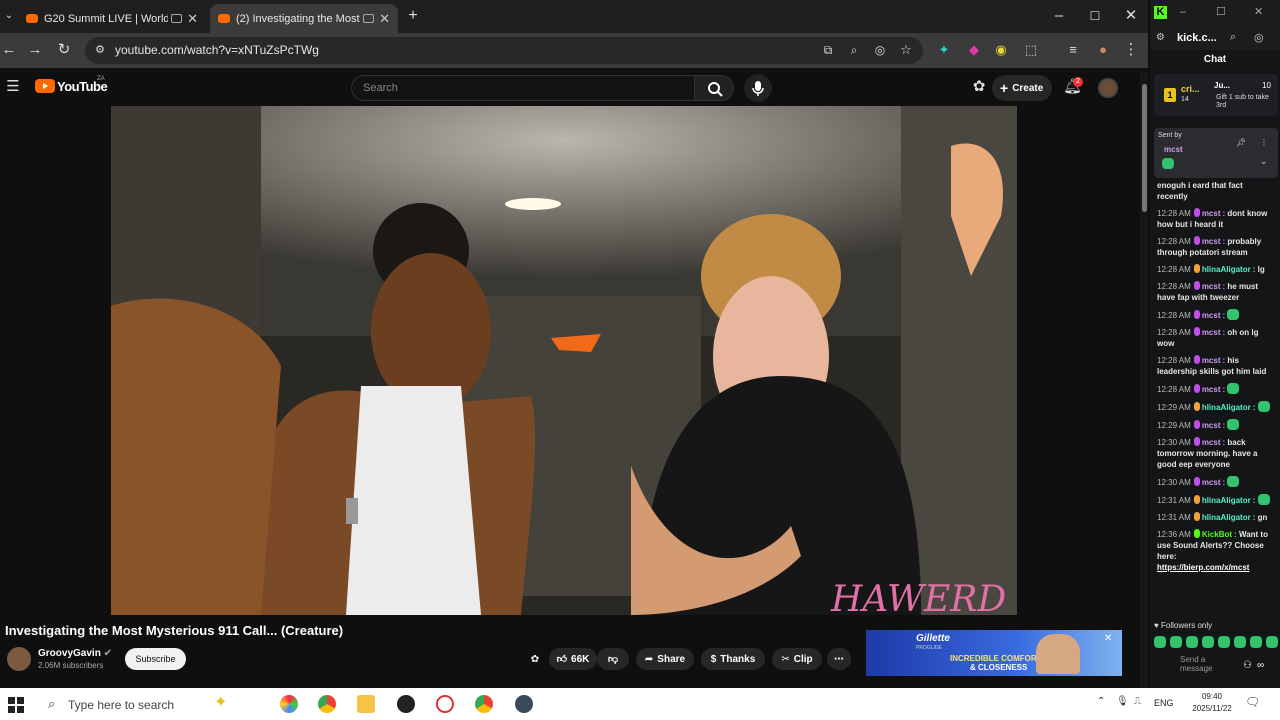  I want to click on taskbar-search-input: Type here to search, so click(154, 705).